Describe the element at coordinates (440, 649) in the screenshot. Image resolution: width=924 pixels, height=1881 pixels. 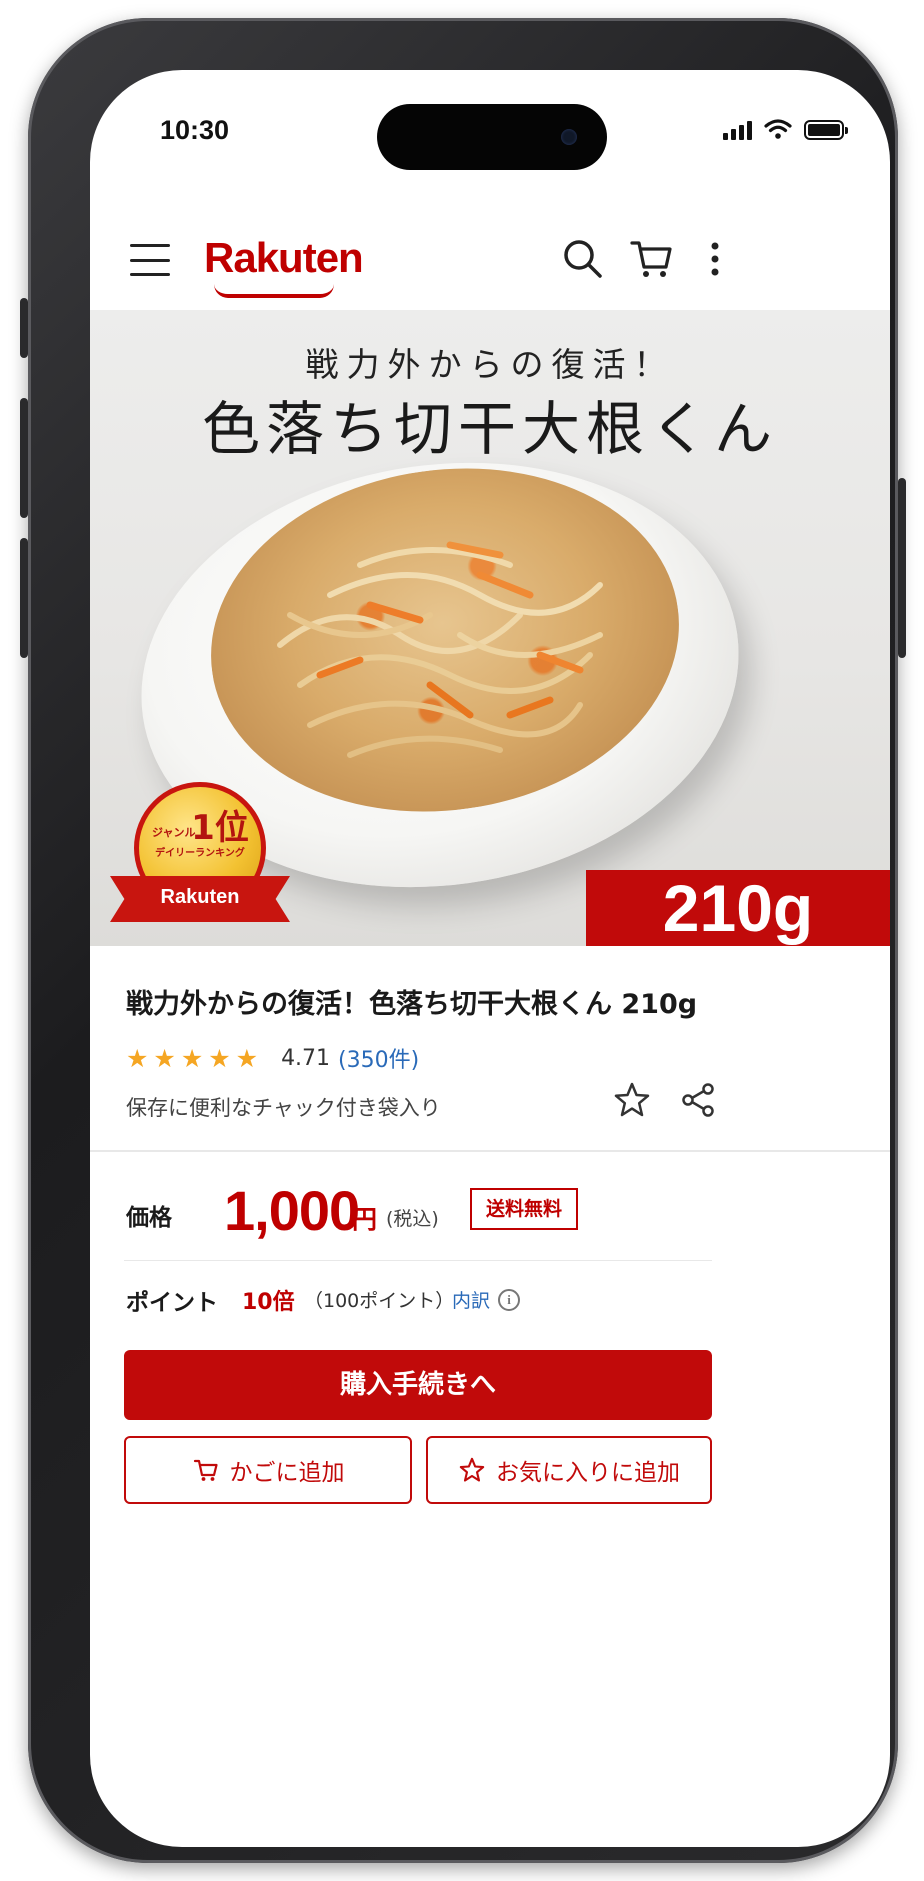
I see `food-strands` at that location.